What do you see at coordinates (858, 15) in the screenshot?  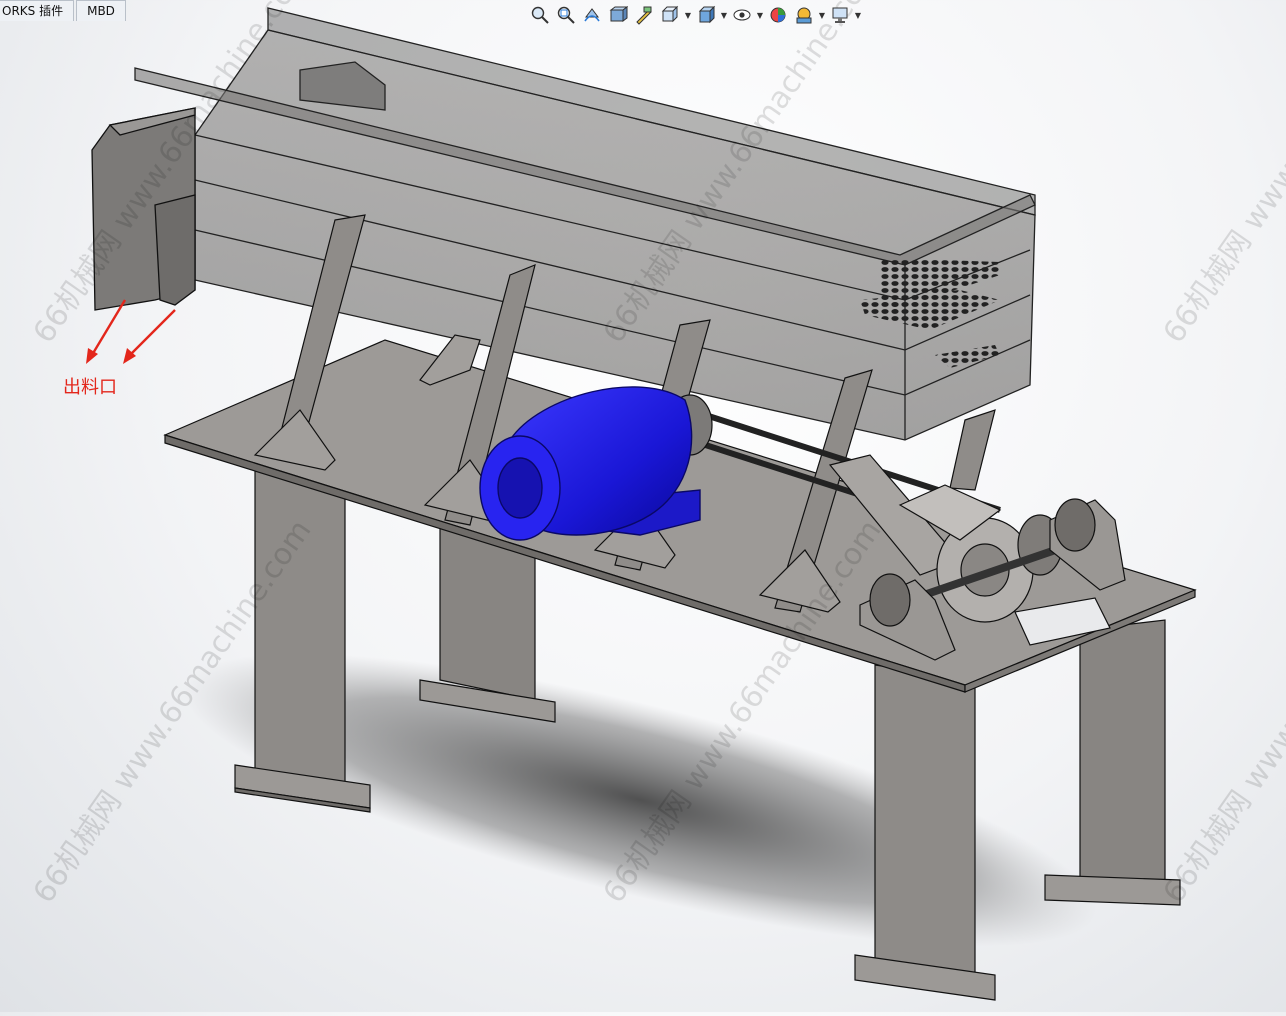 I see `view-settings-dropdown: ▼` at bounding box center [858, 15].